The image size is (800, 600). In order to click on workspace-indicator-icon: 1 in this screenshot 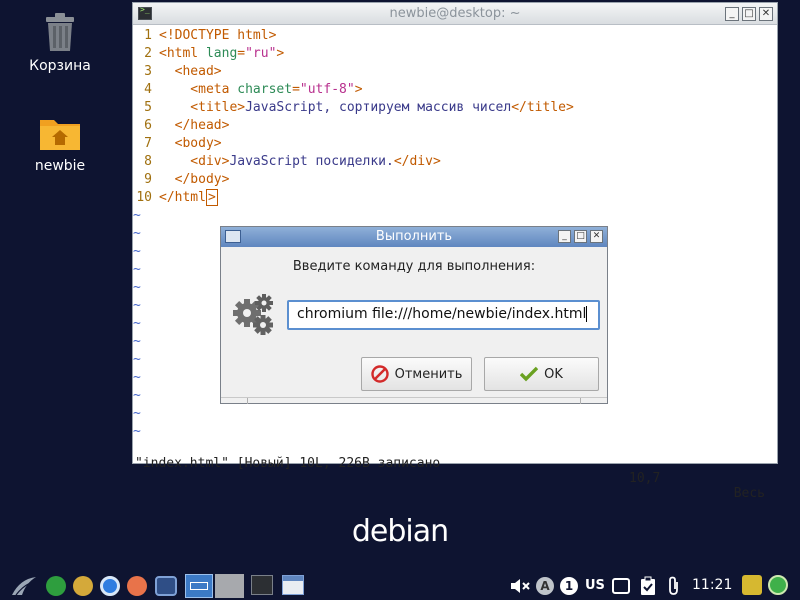, I will do `click(569, 586)`.